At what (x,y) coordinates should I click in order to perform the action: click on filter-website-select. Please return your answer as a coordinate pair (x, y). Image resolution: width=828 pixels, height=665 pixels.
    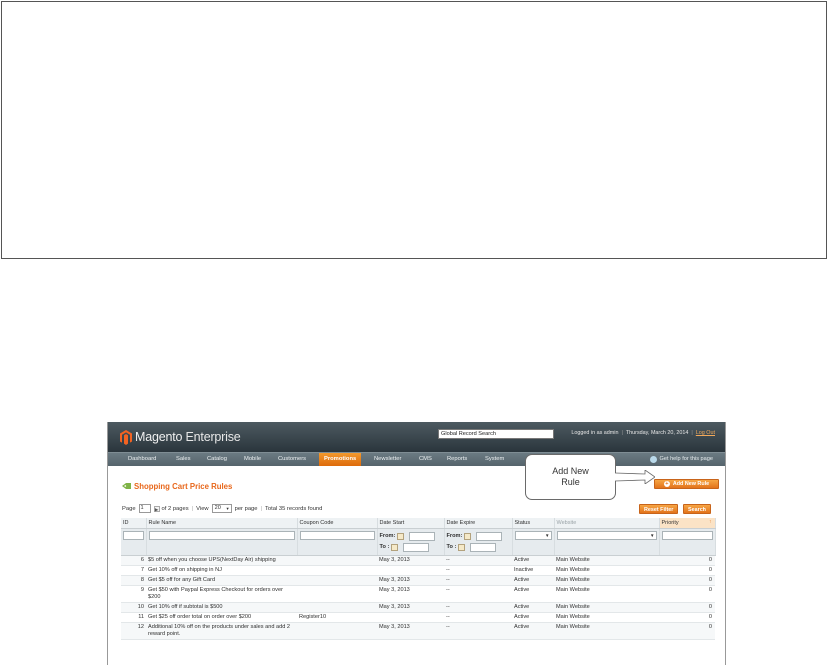
    Looking at the image, I should click on (606, 535).